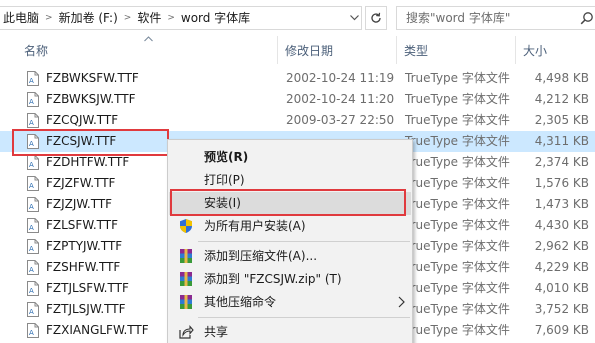 The width and height of the screenshot is (595, 343). What do you see at coordinates (587, 18) in the screenshot?
I see `search-icon` at bounding box center [587, 18].